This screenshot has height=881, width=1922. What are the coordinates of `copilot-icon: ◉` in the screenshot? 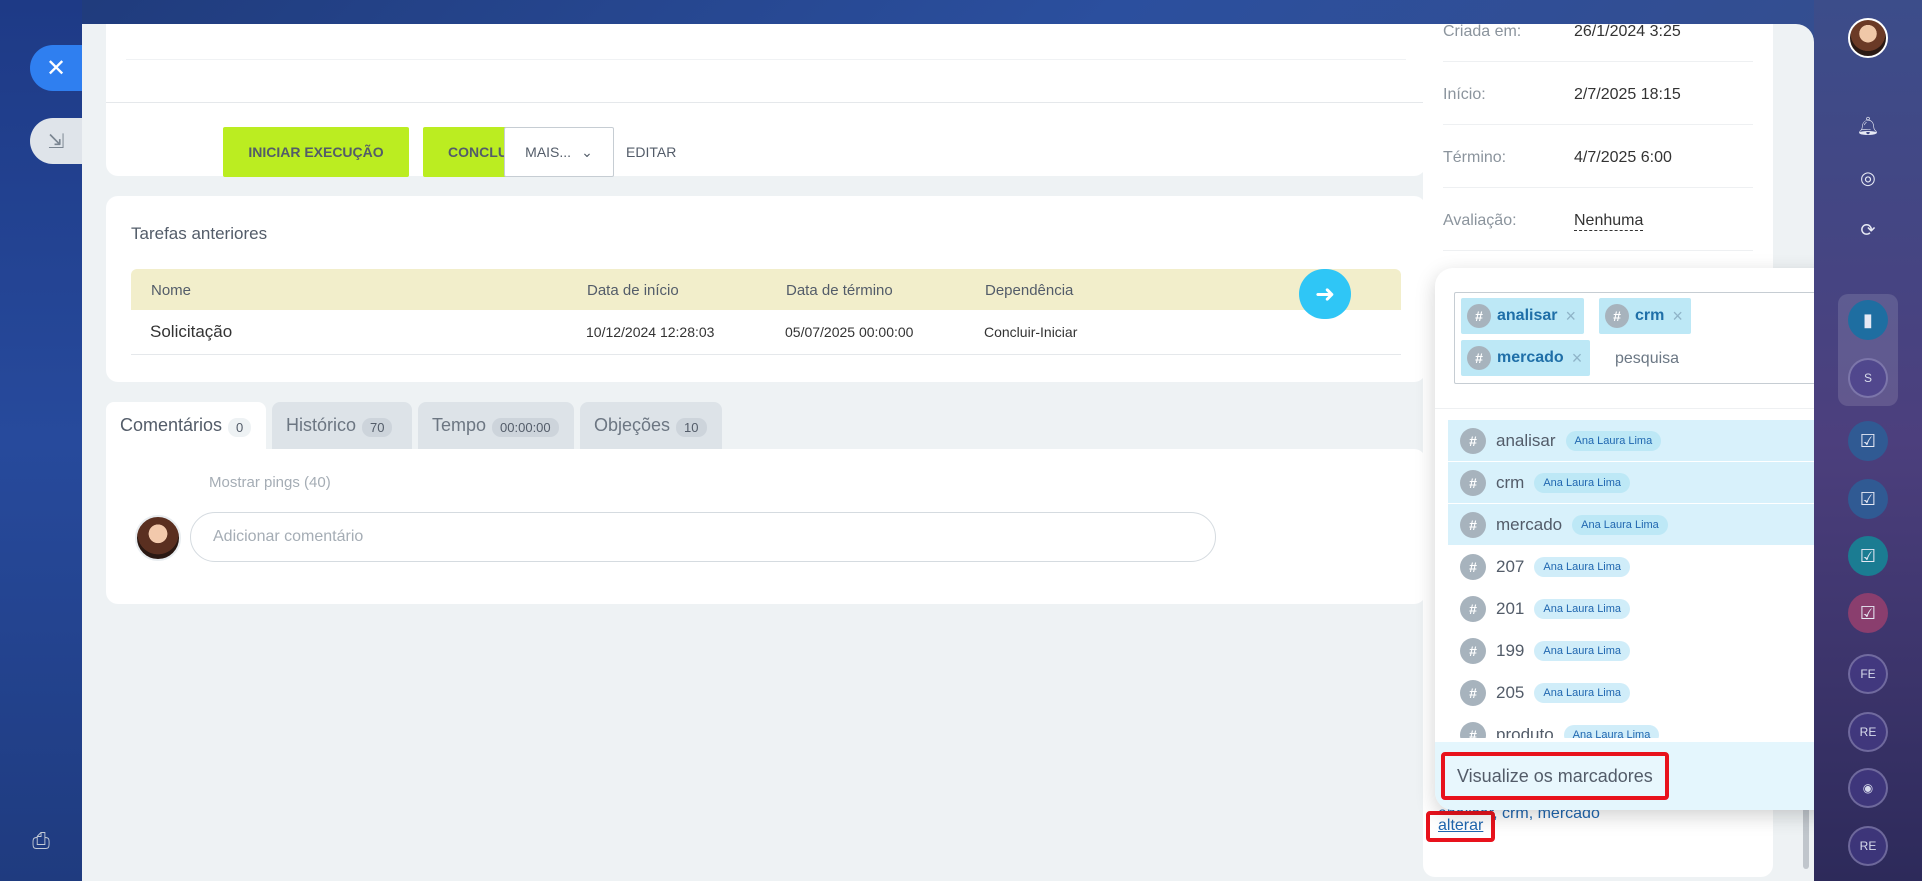 It's located at (1868, 788).